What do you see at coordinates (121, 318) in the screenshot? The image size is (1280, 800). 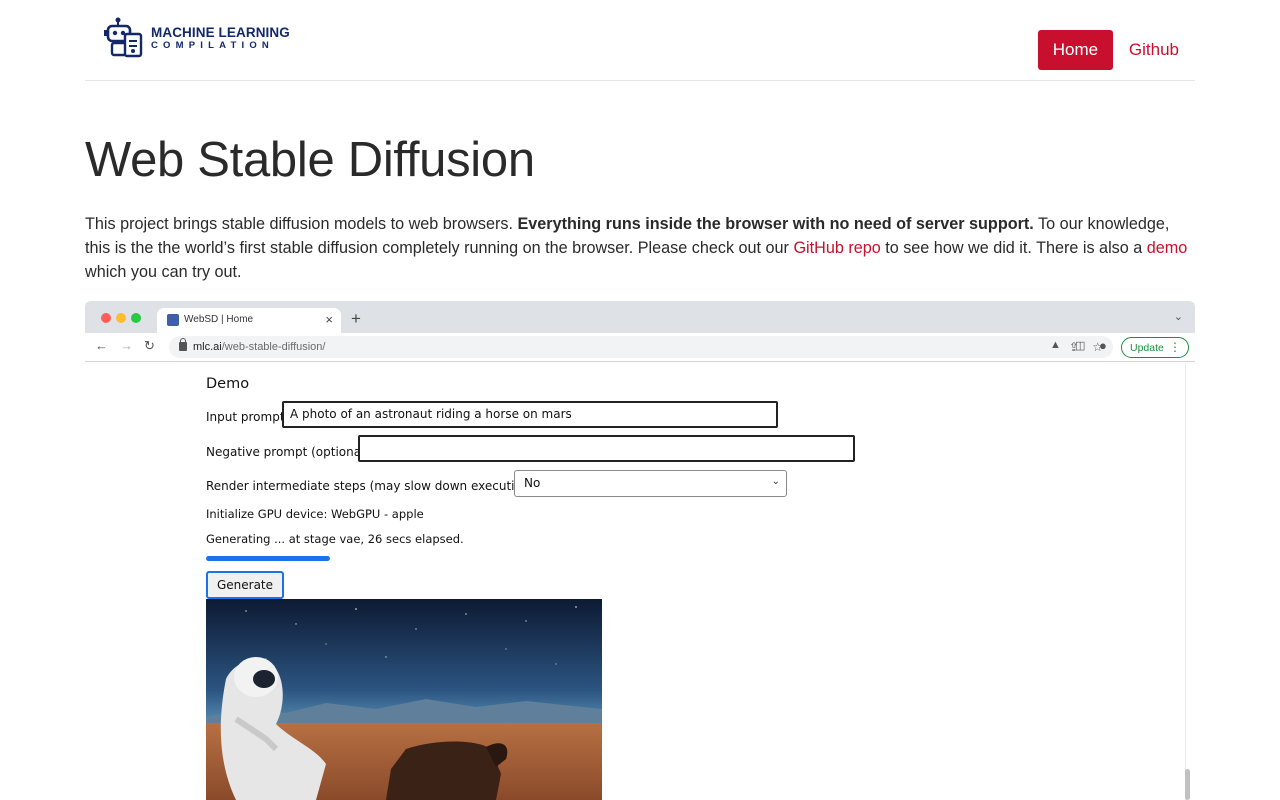 I see `window-minimize-dot` at bounding box center [121, 318].